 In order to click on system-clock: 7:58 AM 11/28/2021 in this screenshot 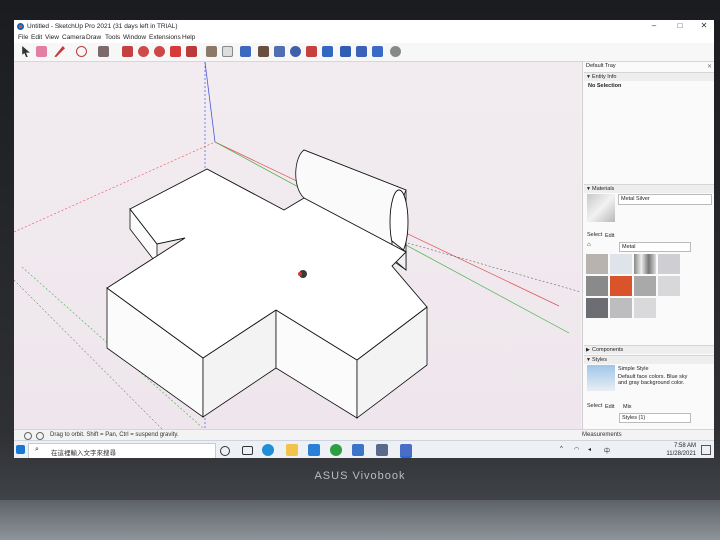, I will do `click(681, 450)`.